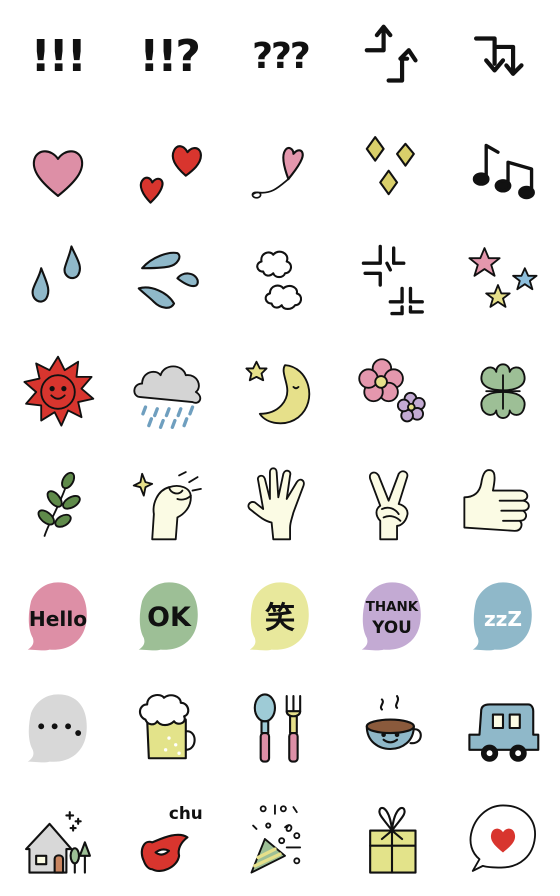 This screenshot has width=560, height=896. I want to click on thank-text: THANK, so click(392, 607).